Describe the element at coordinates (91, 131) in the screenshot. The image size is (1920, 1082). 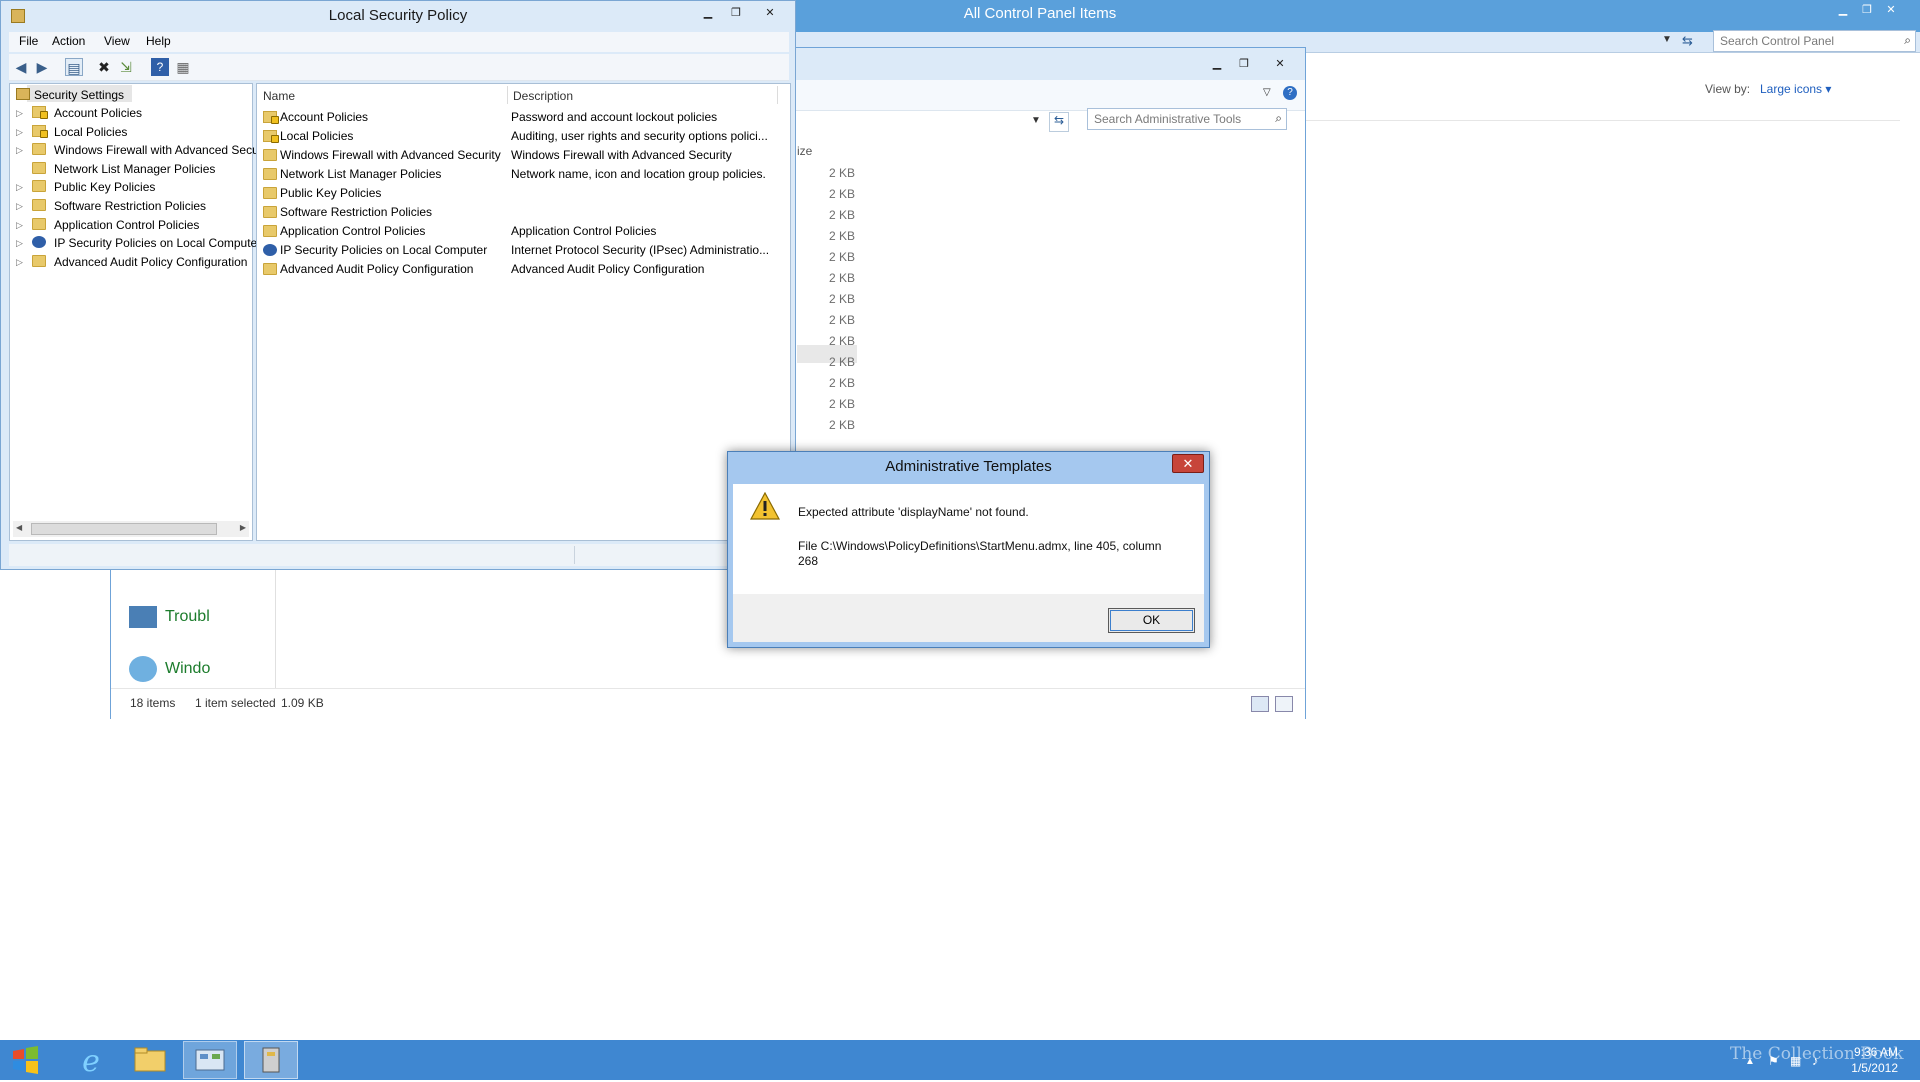
I see `tree-item-label: Local Policies` at that location.